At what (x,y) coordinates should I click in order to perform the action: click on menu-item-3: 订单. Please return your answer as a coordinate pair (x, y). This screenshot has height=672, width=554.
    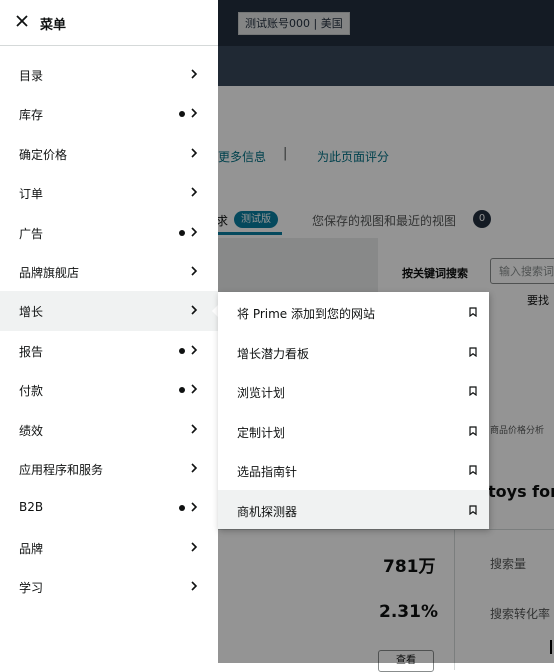
    Looking at the image, I should click on (109, 192).